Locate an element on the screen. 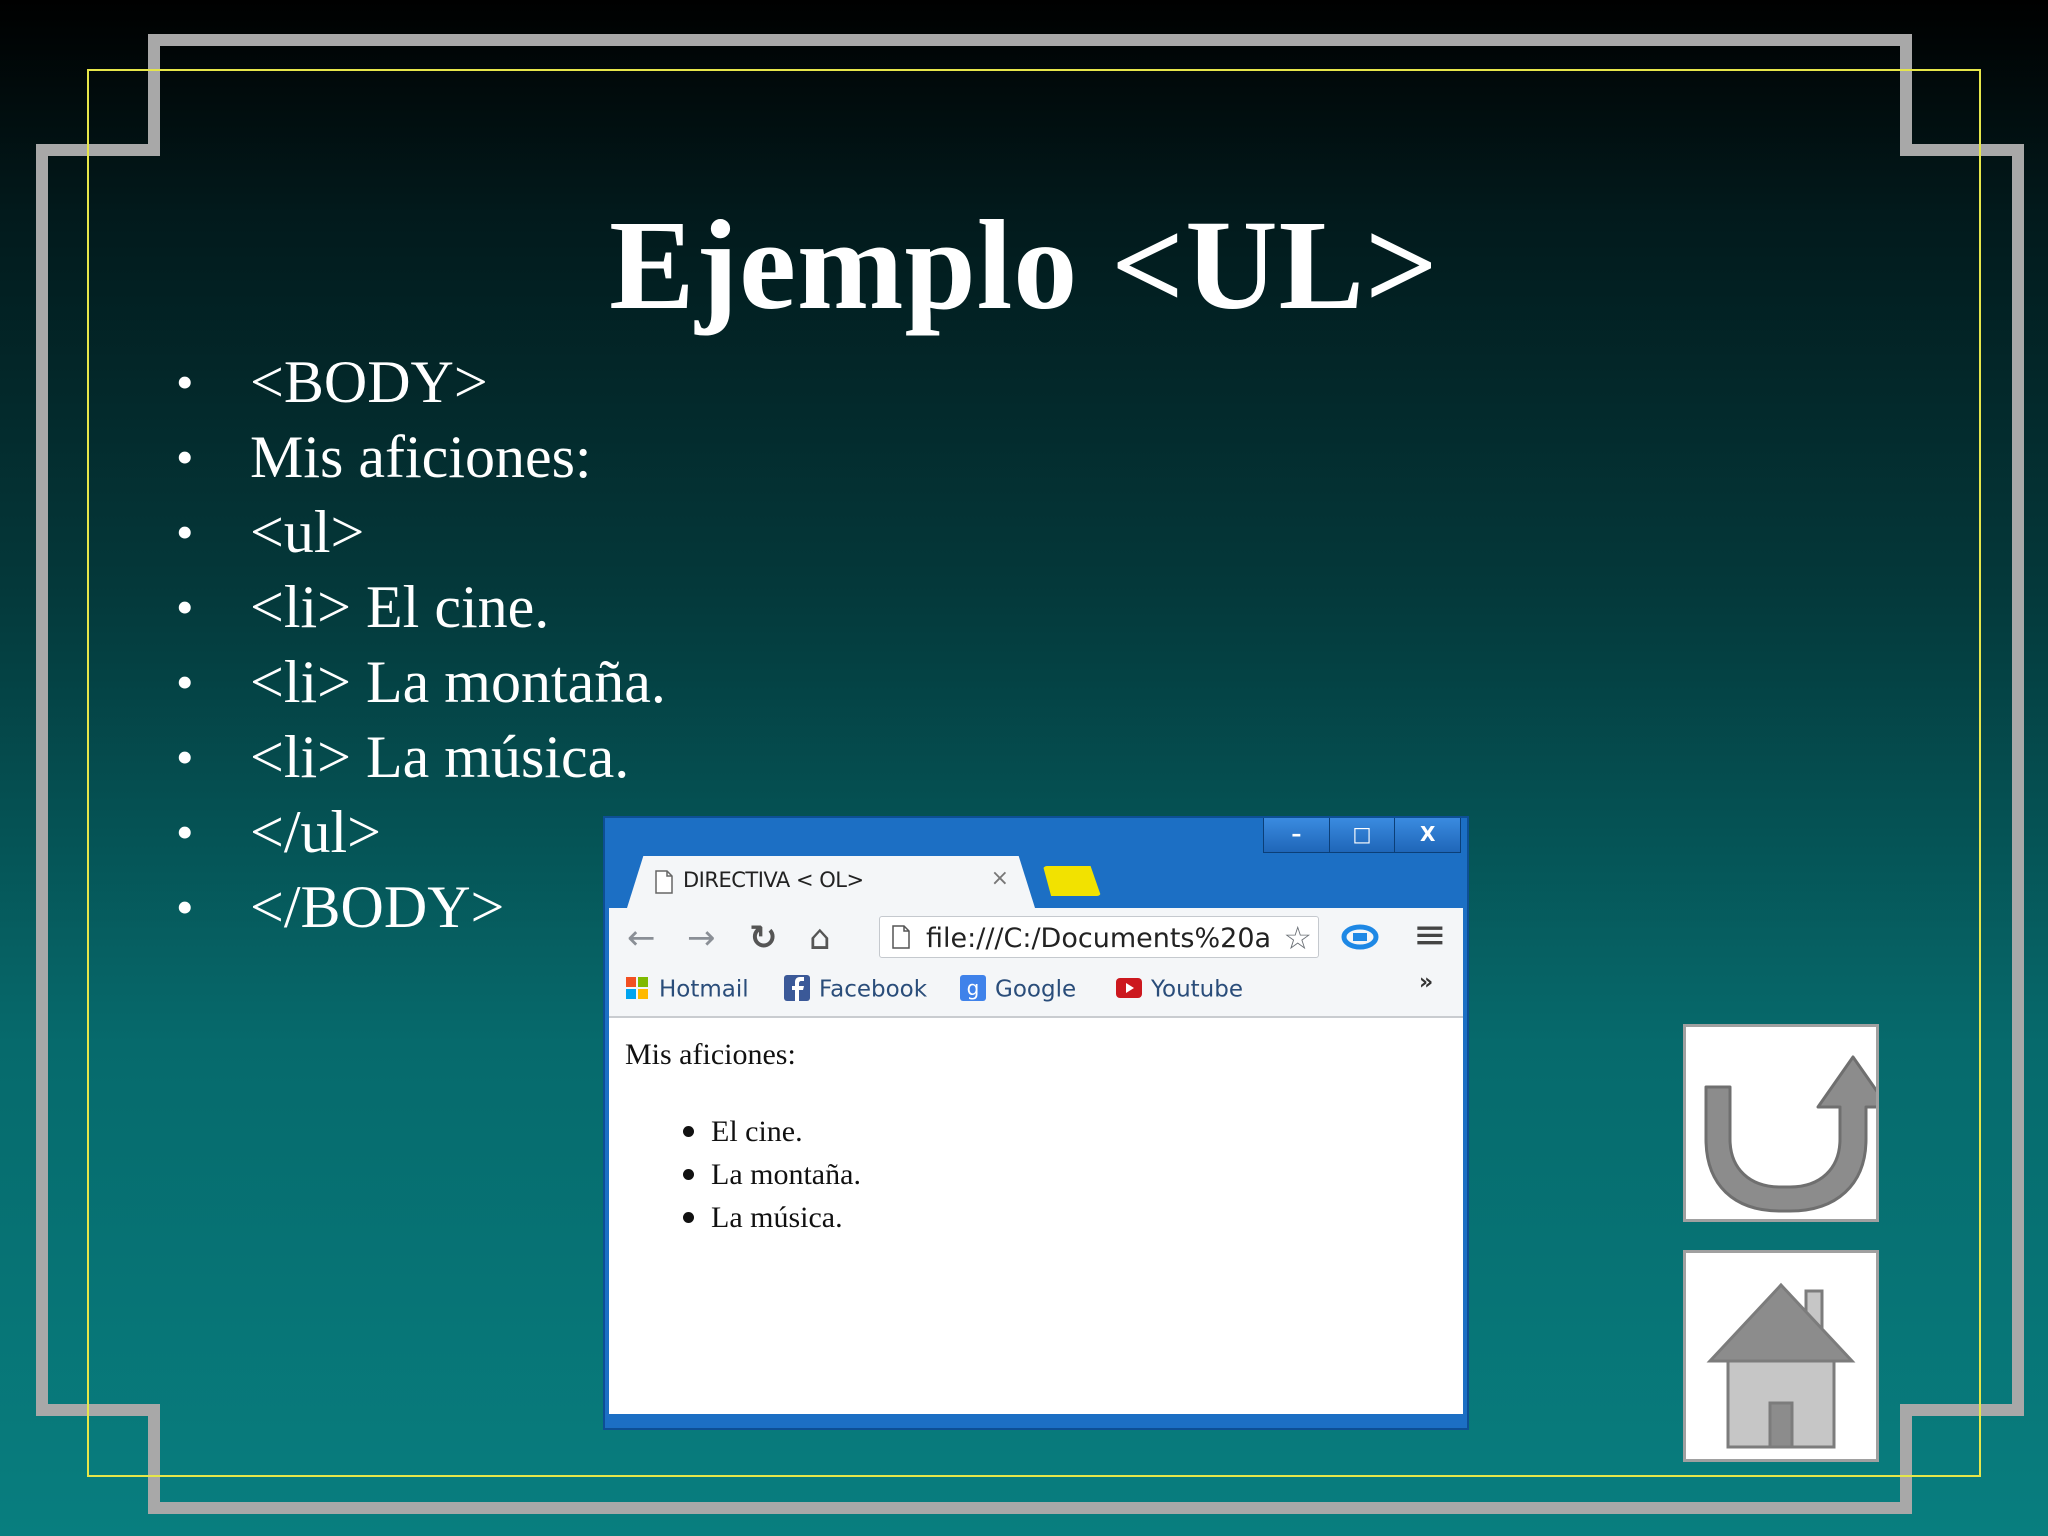 Image resolution: width=2048 pixels, height=1536 pixels. bookmark-google: g Google is located at coordinates (1018, 989).